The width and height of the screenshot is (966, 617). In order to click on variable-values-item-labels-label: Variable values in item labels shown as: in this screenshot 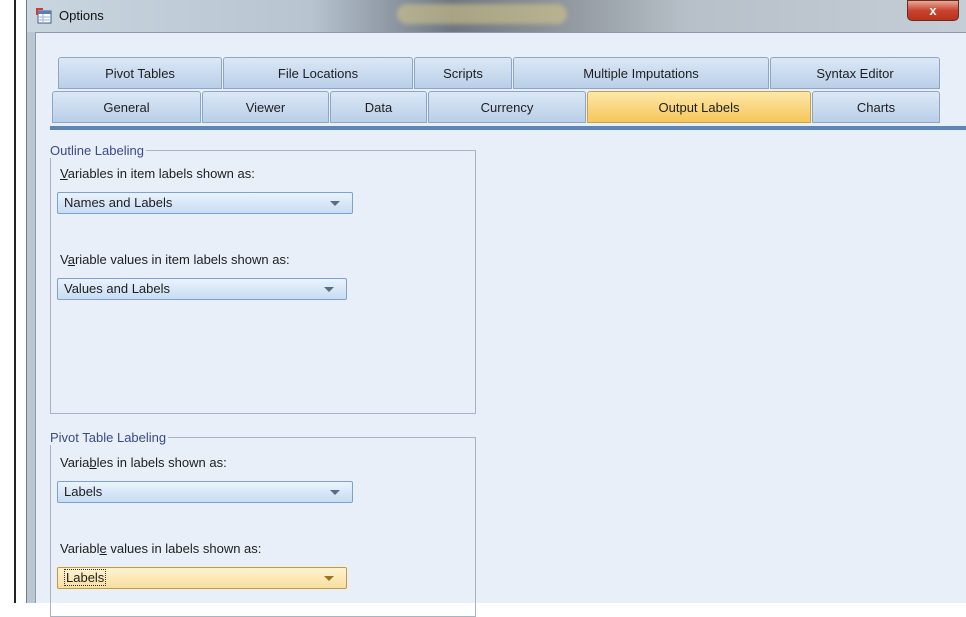, I will do `click(175, 259)`.